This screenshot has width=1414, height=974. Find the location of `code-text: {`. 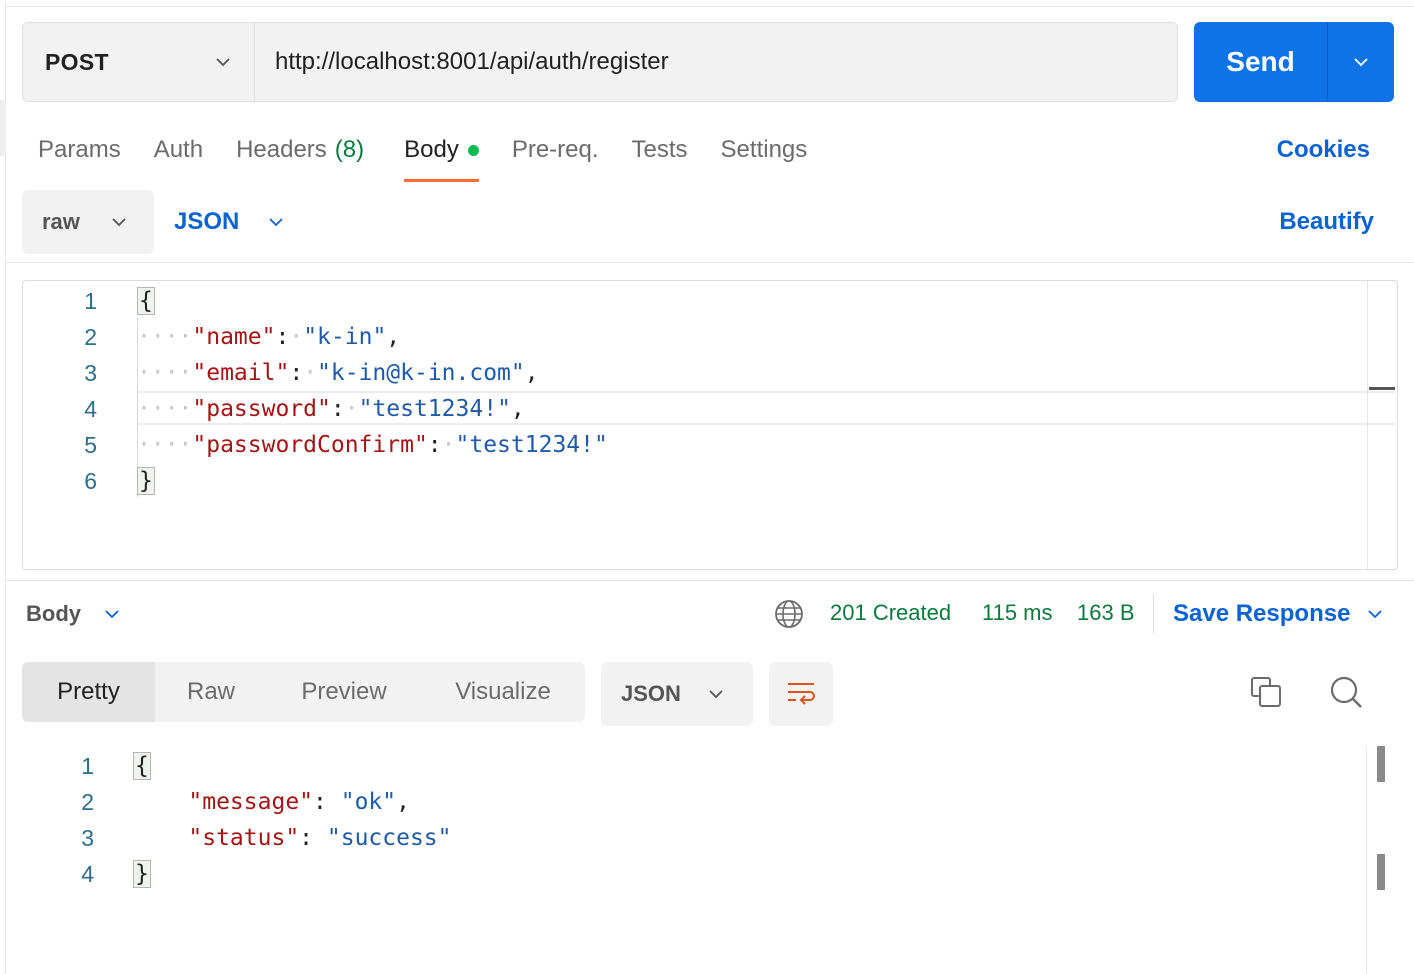

code-text: { is located at coordinates (142, 766).